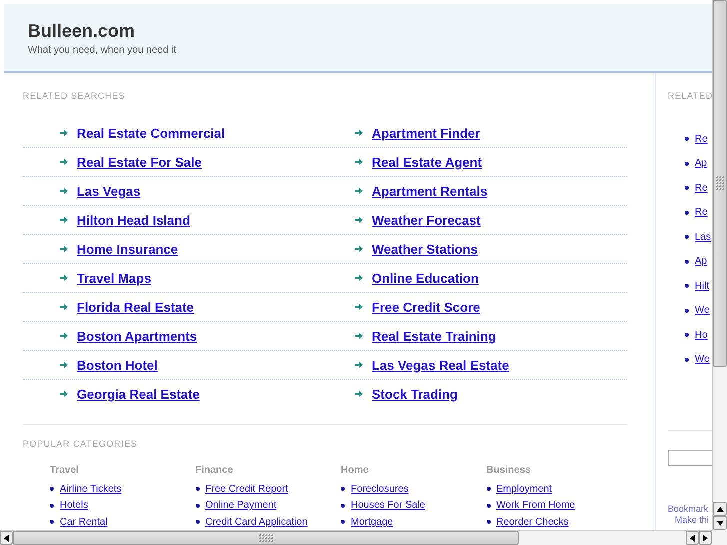 Image resolution: width=727 pixels, height=545 pixels. I want to click on search-link: Free Credit Score, so click(426, 307).